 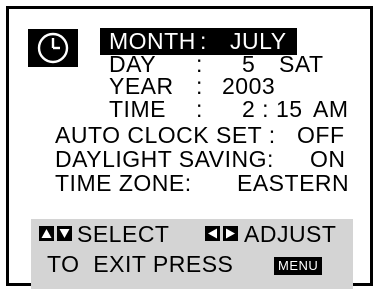 I want to click on up-arrow-icon, so click(x=46, y=233).